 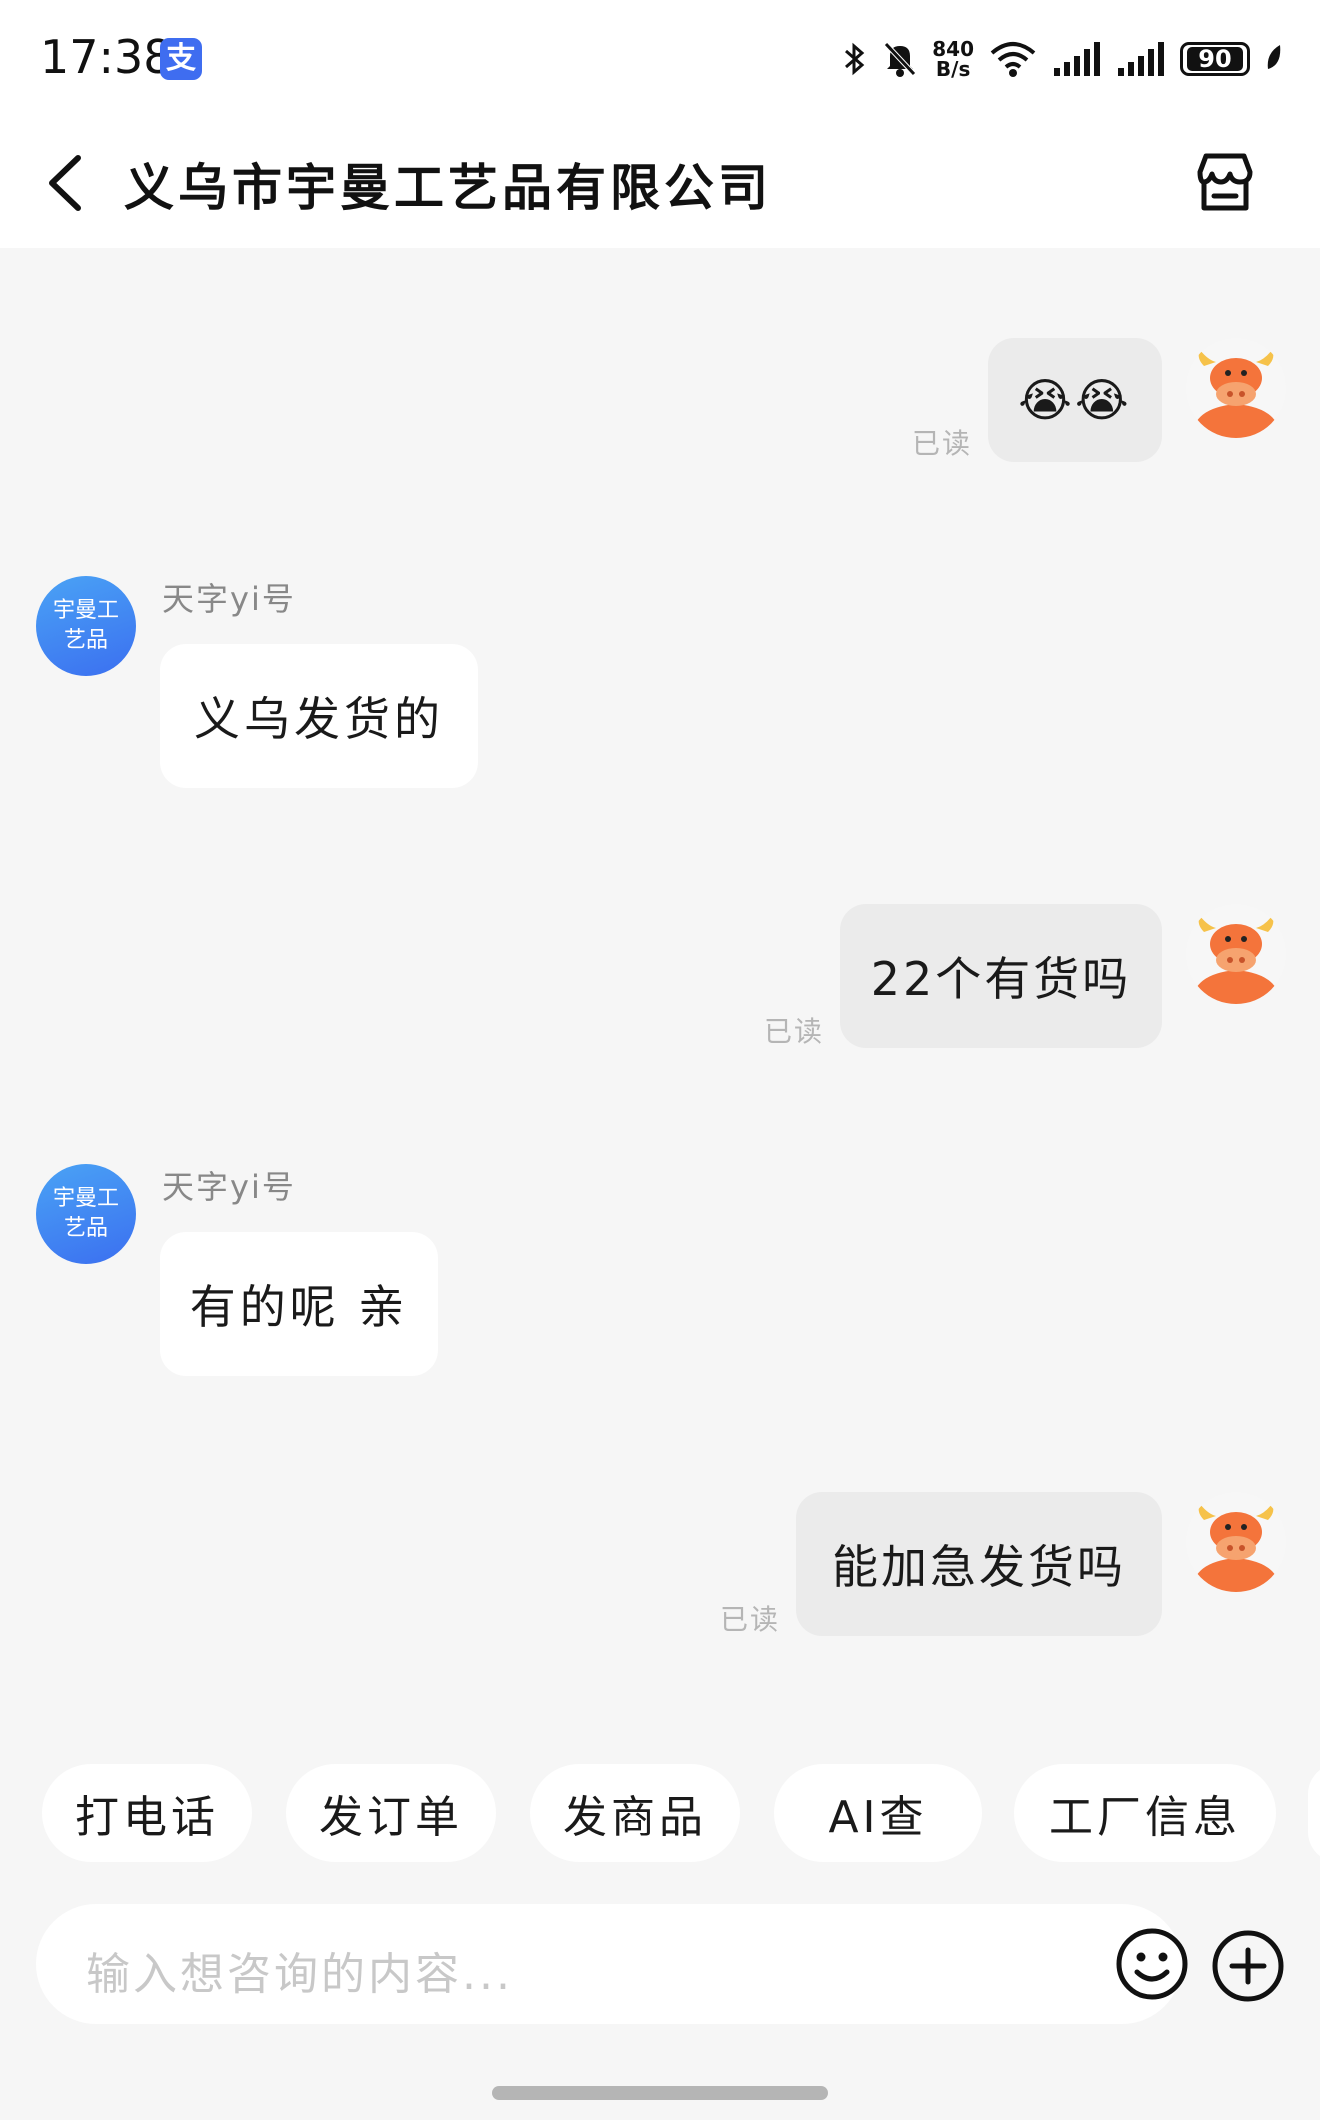 I want to click on battery-indicator: 90, so click(x=1215, y=59).